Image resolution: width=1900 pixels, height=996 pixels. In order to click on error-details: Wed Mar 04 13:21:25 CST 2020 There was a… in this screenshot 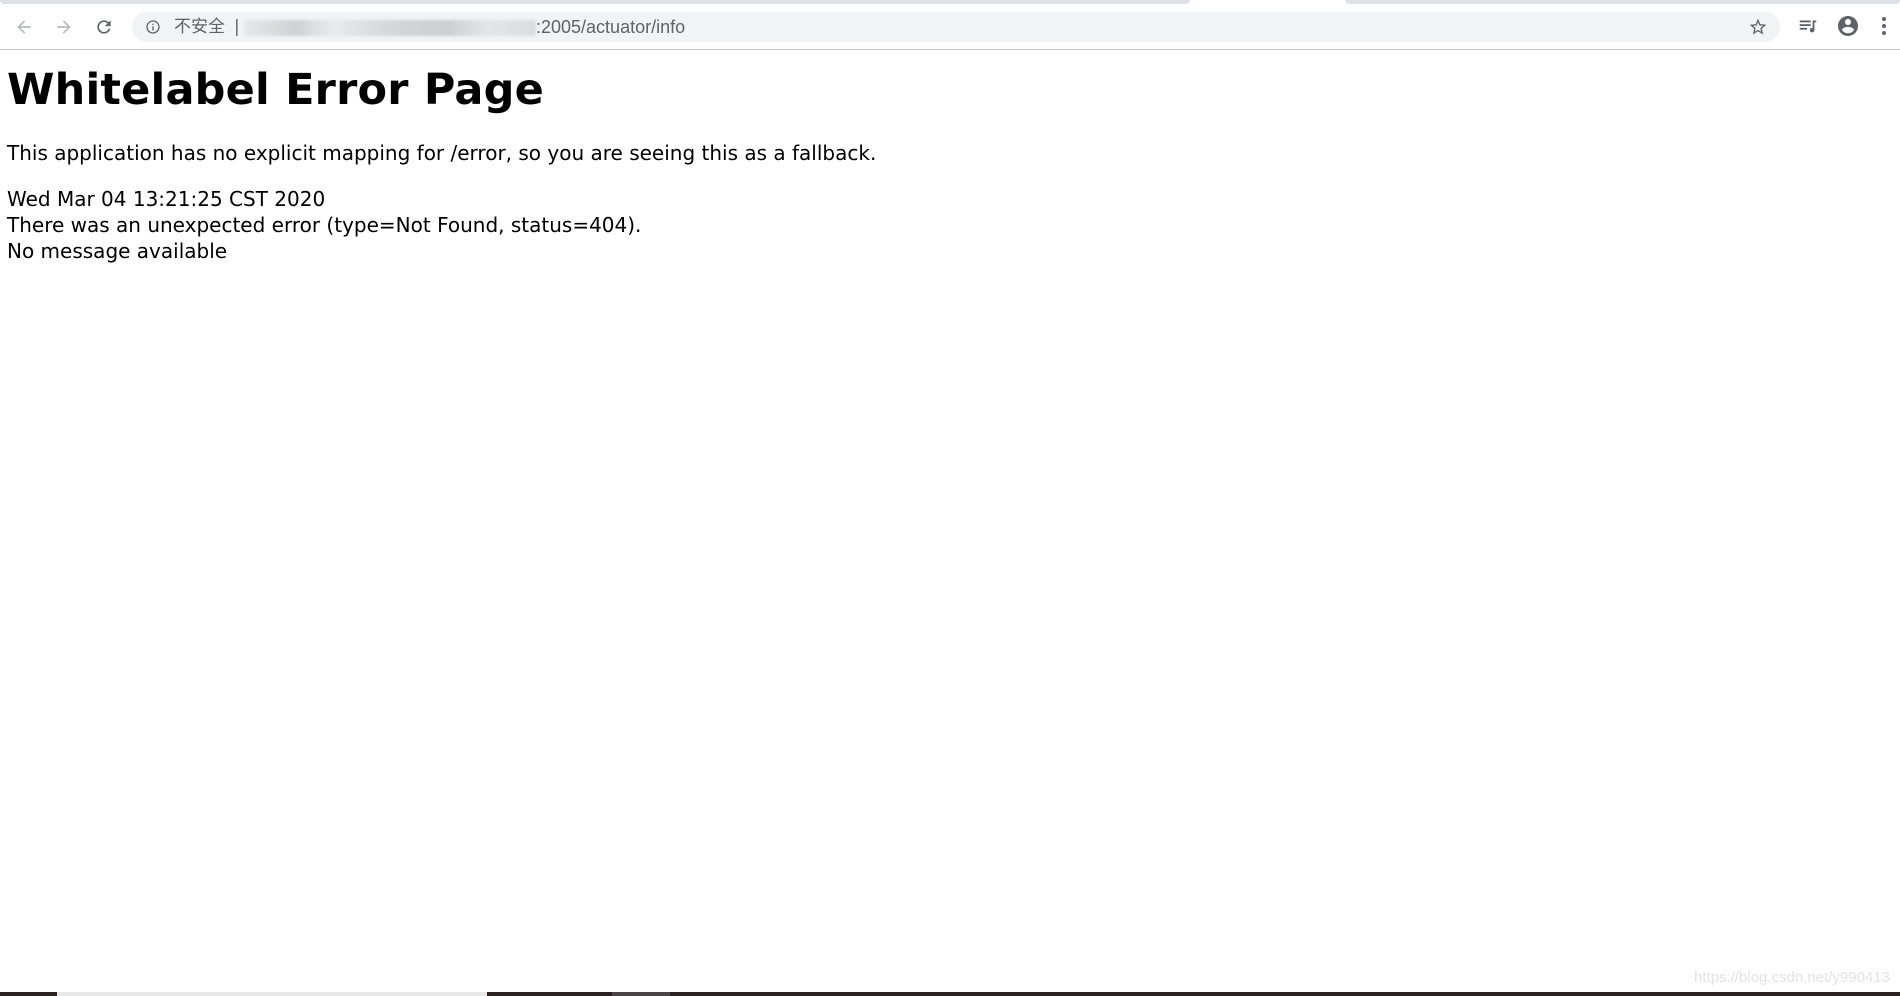, I will do `click(324, 225)`.